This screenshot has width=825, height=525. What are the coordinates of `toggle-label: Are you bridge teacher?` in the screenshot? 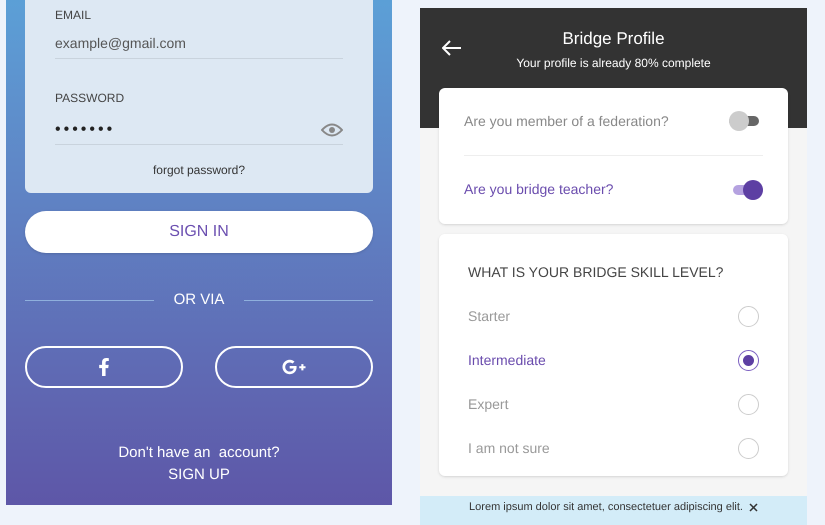 It's located at (539, 190).